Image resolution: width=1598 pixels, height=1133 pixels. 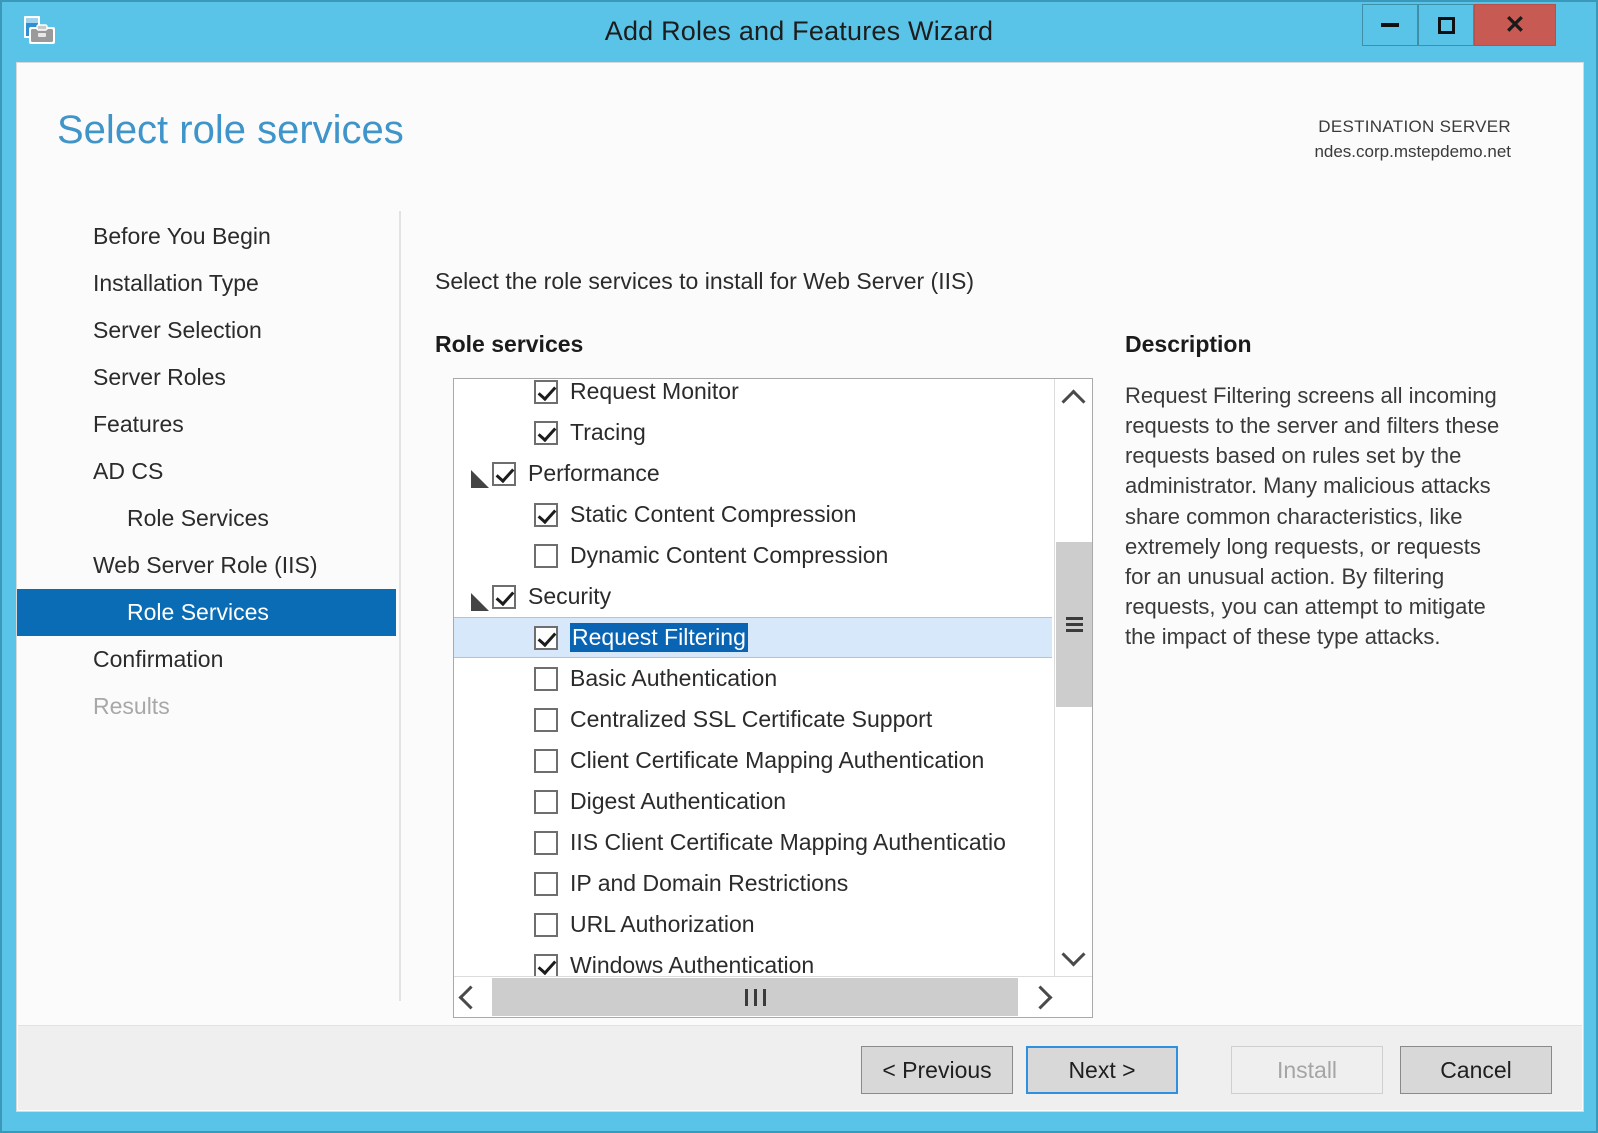 What do you see at coordinates (662, 924) in the screenshot?
I see `tree-row-label: URL Authorization` at bounding box center [662, 924].